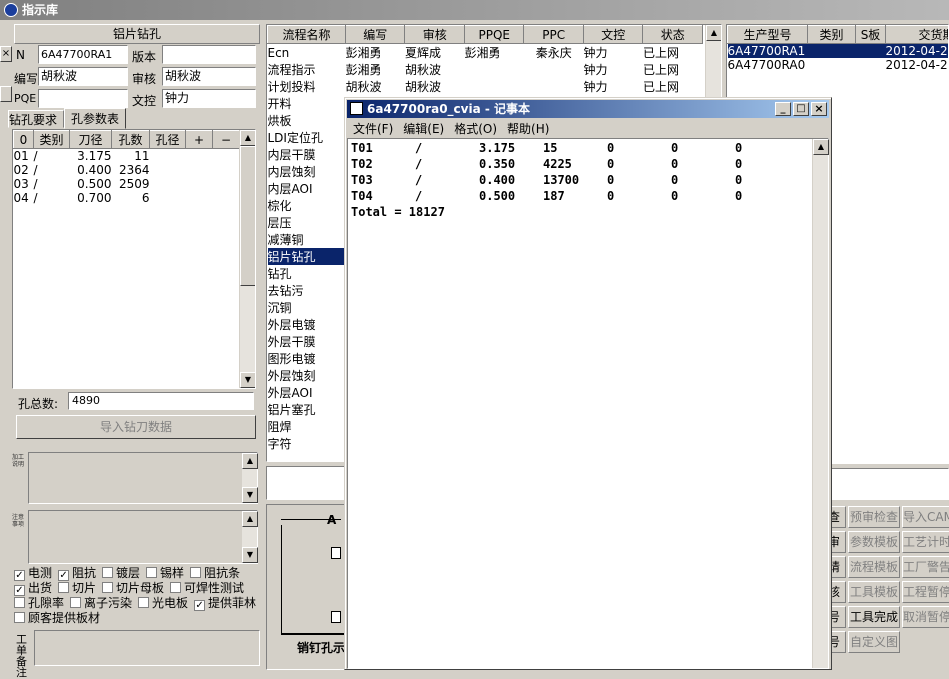 This screenshot has width=949, height=679. I want to click on writer-field: 胡秋波, so click(83, 76).